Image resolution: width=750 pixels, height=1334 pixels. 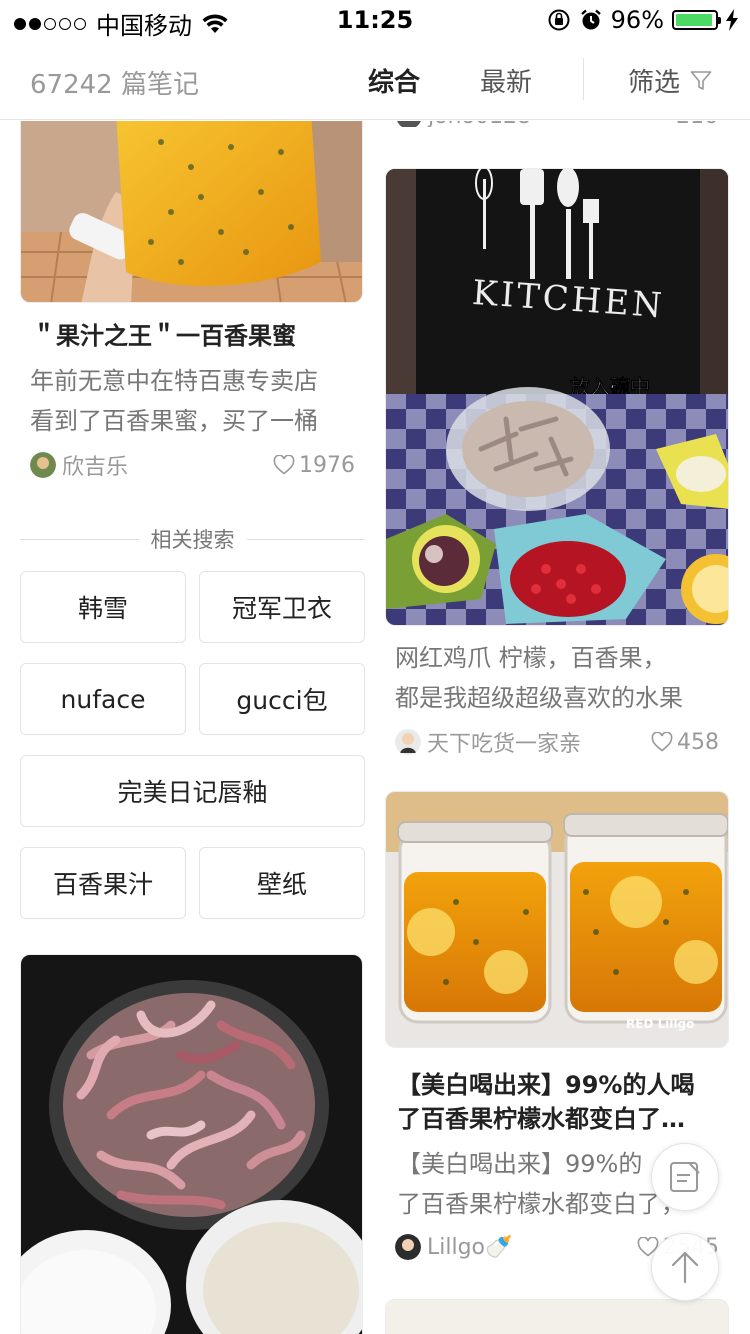 What do you see at coordinates (95, 467) in the screenshot?
I see `author-name: 欣吉乐` at bounding box center [95, 467].